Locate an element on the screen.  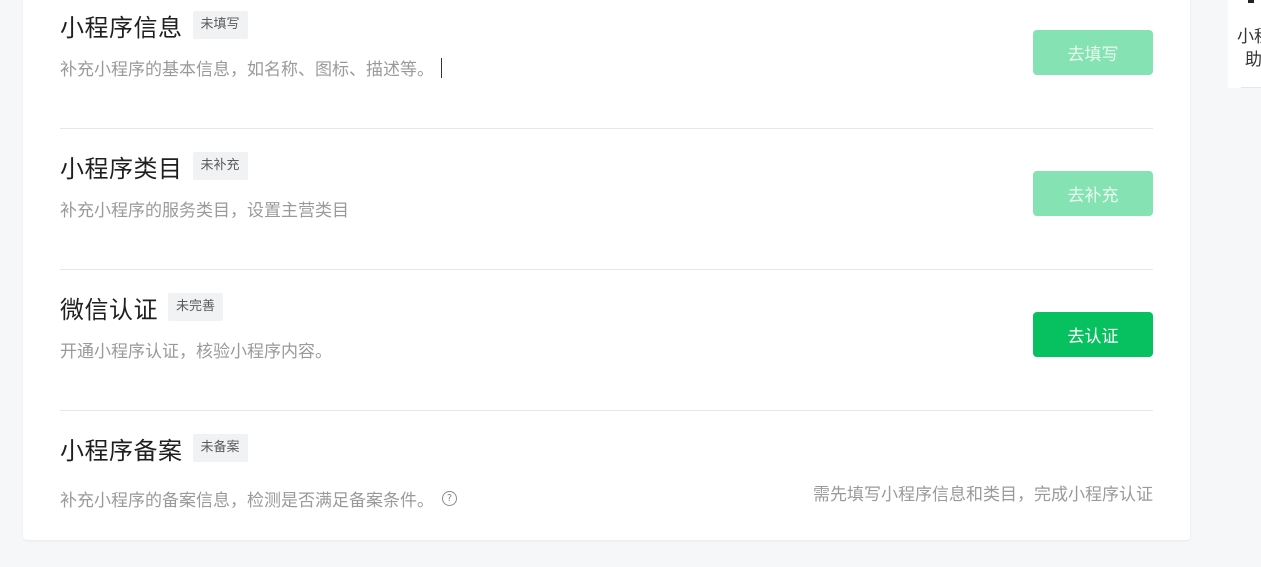
task-description-text: 开通小程序认证，核验小程序内容。 is located at coordinates (196, 352).